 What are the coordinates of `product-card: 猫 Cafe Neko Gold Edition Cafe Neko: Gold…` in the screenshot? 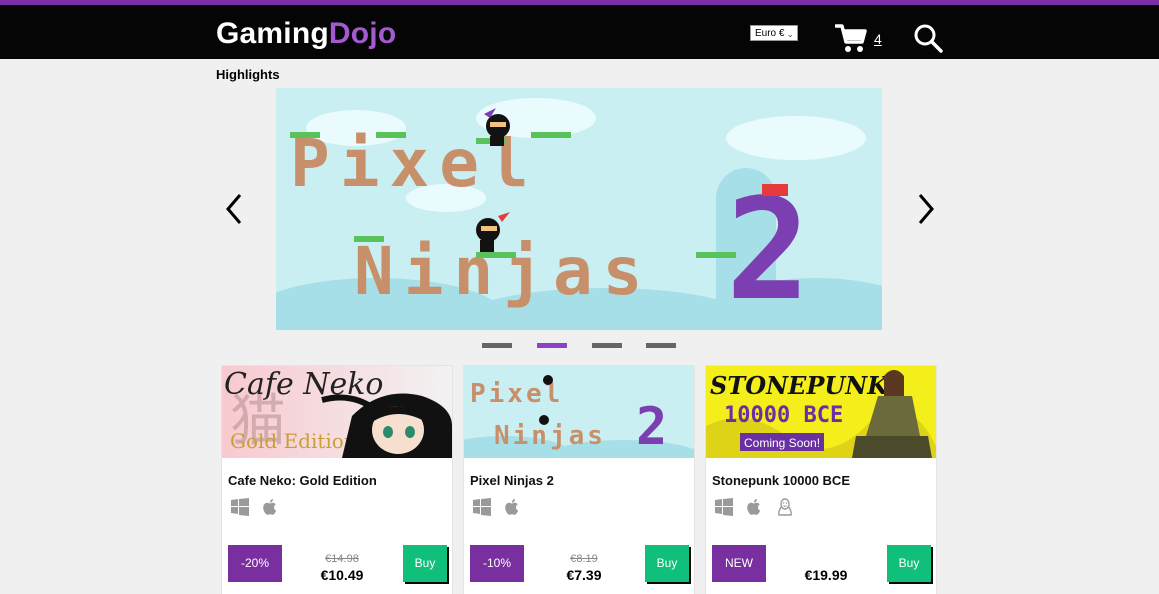 It's located at (337, 480).